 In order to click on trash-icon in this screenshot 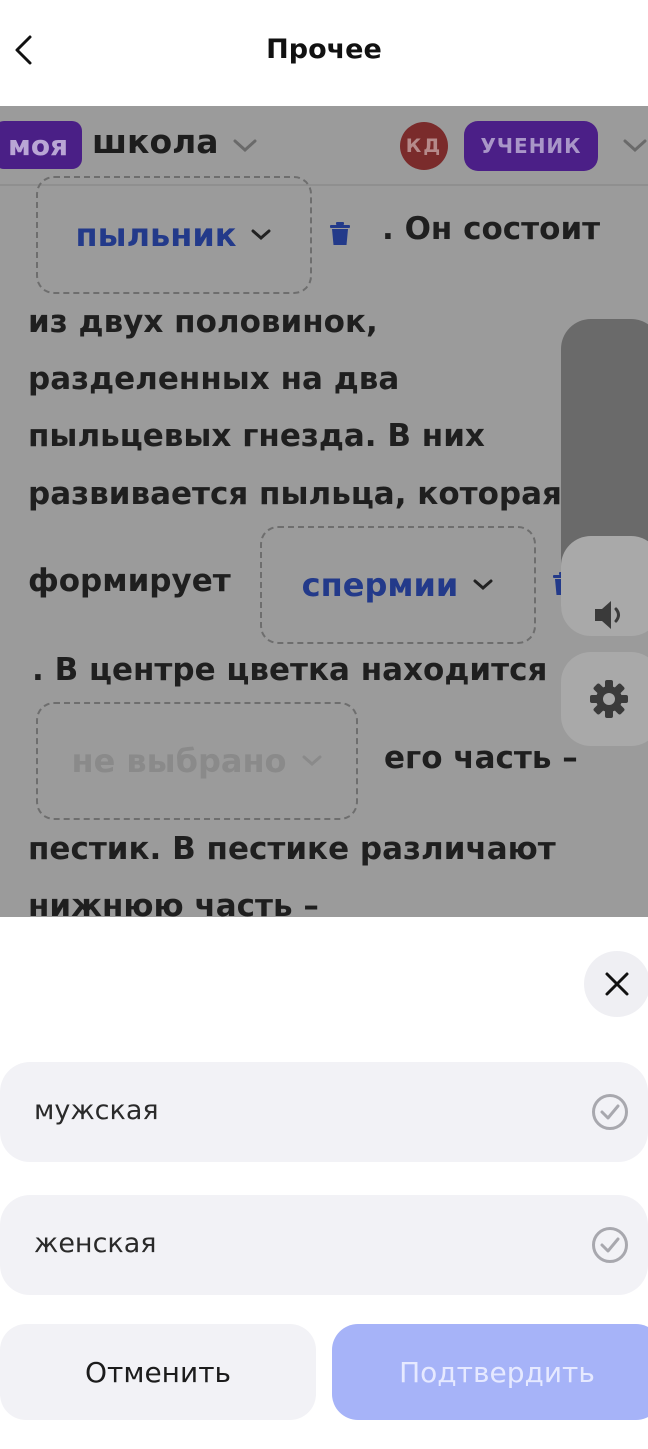, I will do `click(340, 234)`.